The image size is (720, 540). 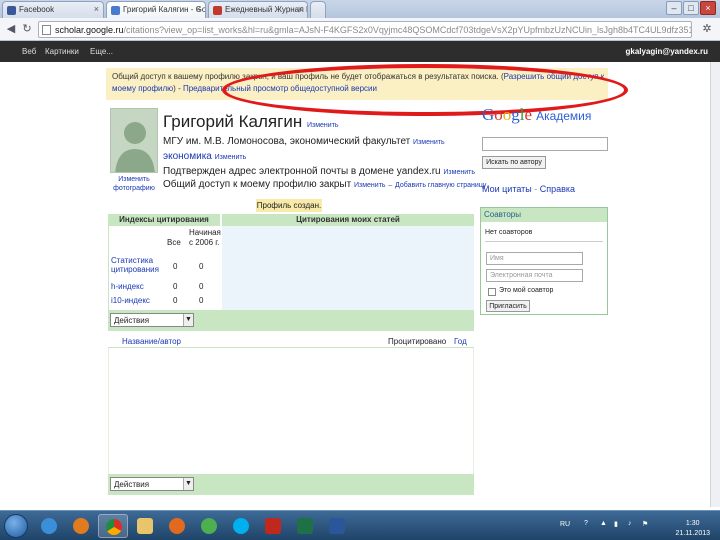 I want to click on row-h-index-label: h-индекс, so click(x=127, y=286).